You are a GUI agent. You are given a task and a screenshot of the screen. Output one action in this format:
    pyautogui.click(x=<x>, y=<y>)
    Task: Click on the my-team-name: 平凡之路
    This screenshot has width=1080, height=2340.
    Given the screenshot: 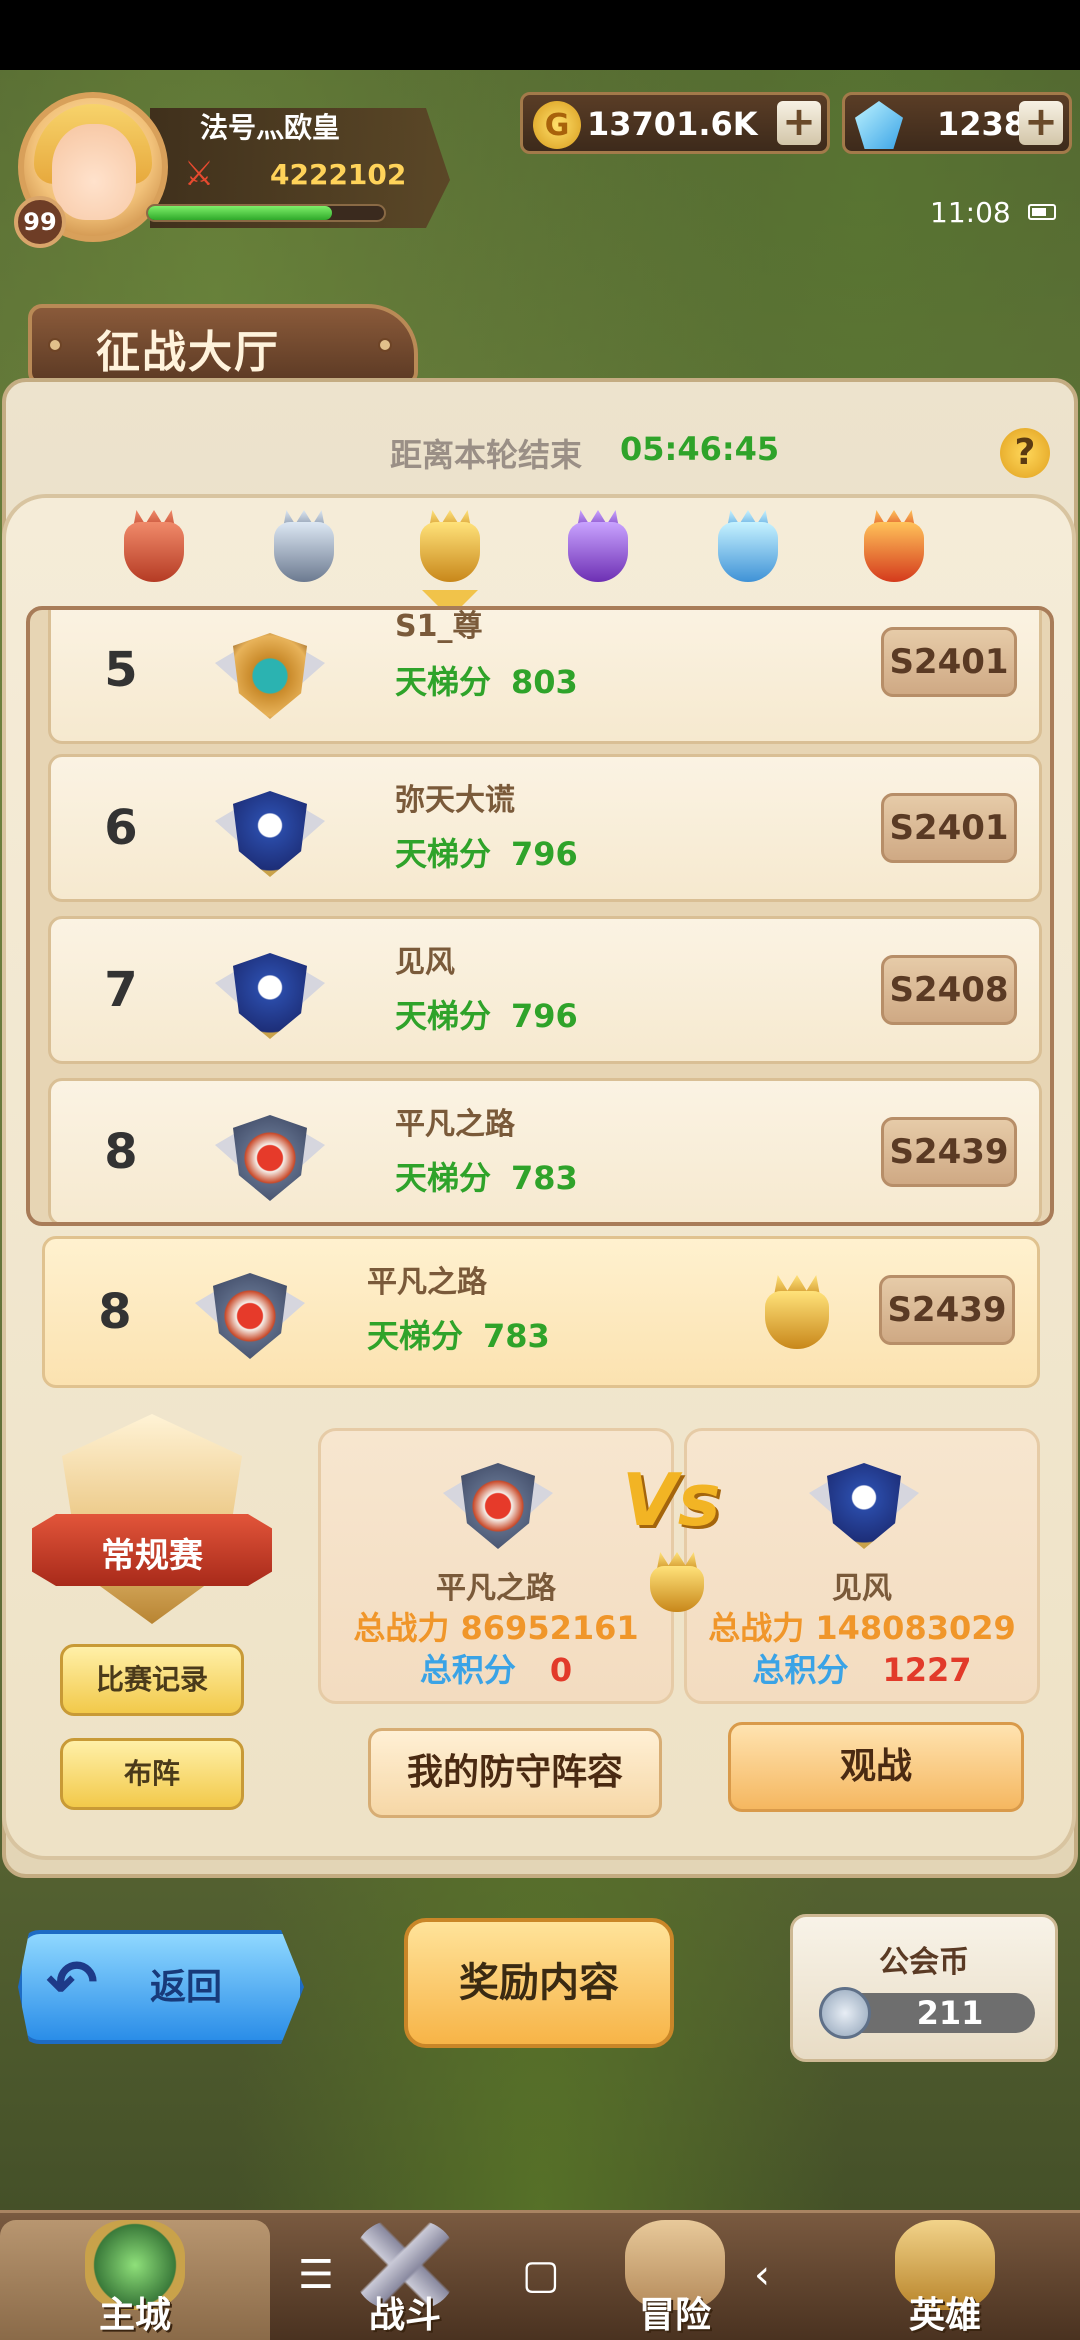 What is the action you would take?
    pyautogui.click(x=496, y=1588)
    